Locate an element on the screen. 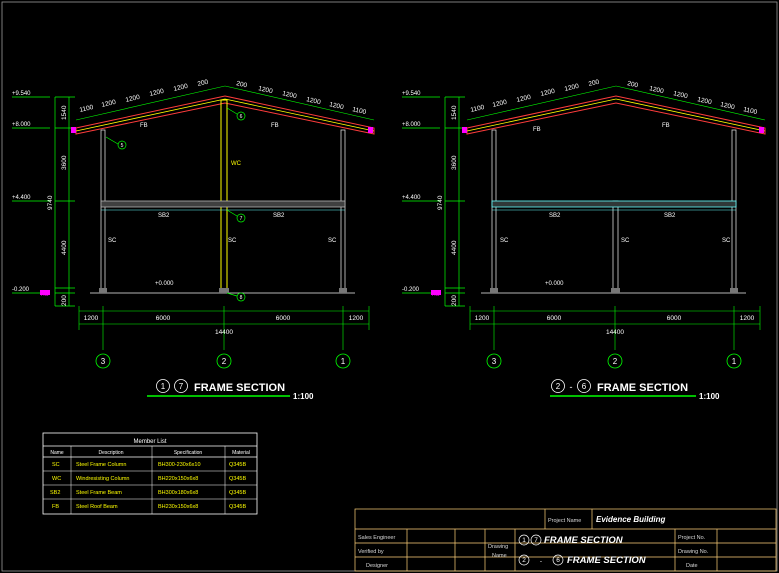  designer-label: Designer is located at coordinates (377, 566).